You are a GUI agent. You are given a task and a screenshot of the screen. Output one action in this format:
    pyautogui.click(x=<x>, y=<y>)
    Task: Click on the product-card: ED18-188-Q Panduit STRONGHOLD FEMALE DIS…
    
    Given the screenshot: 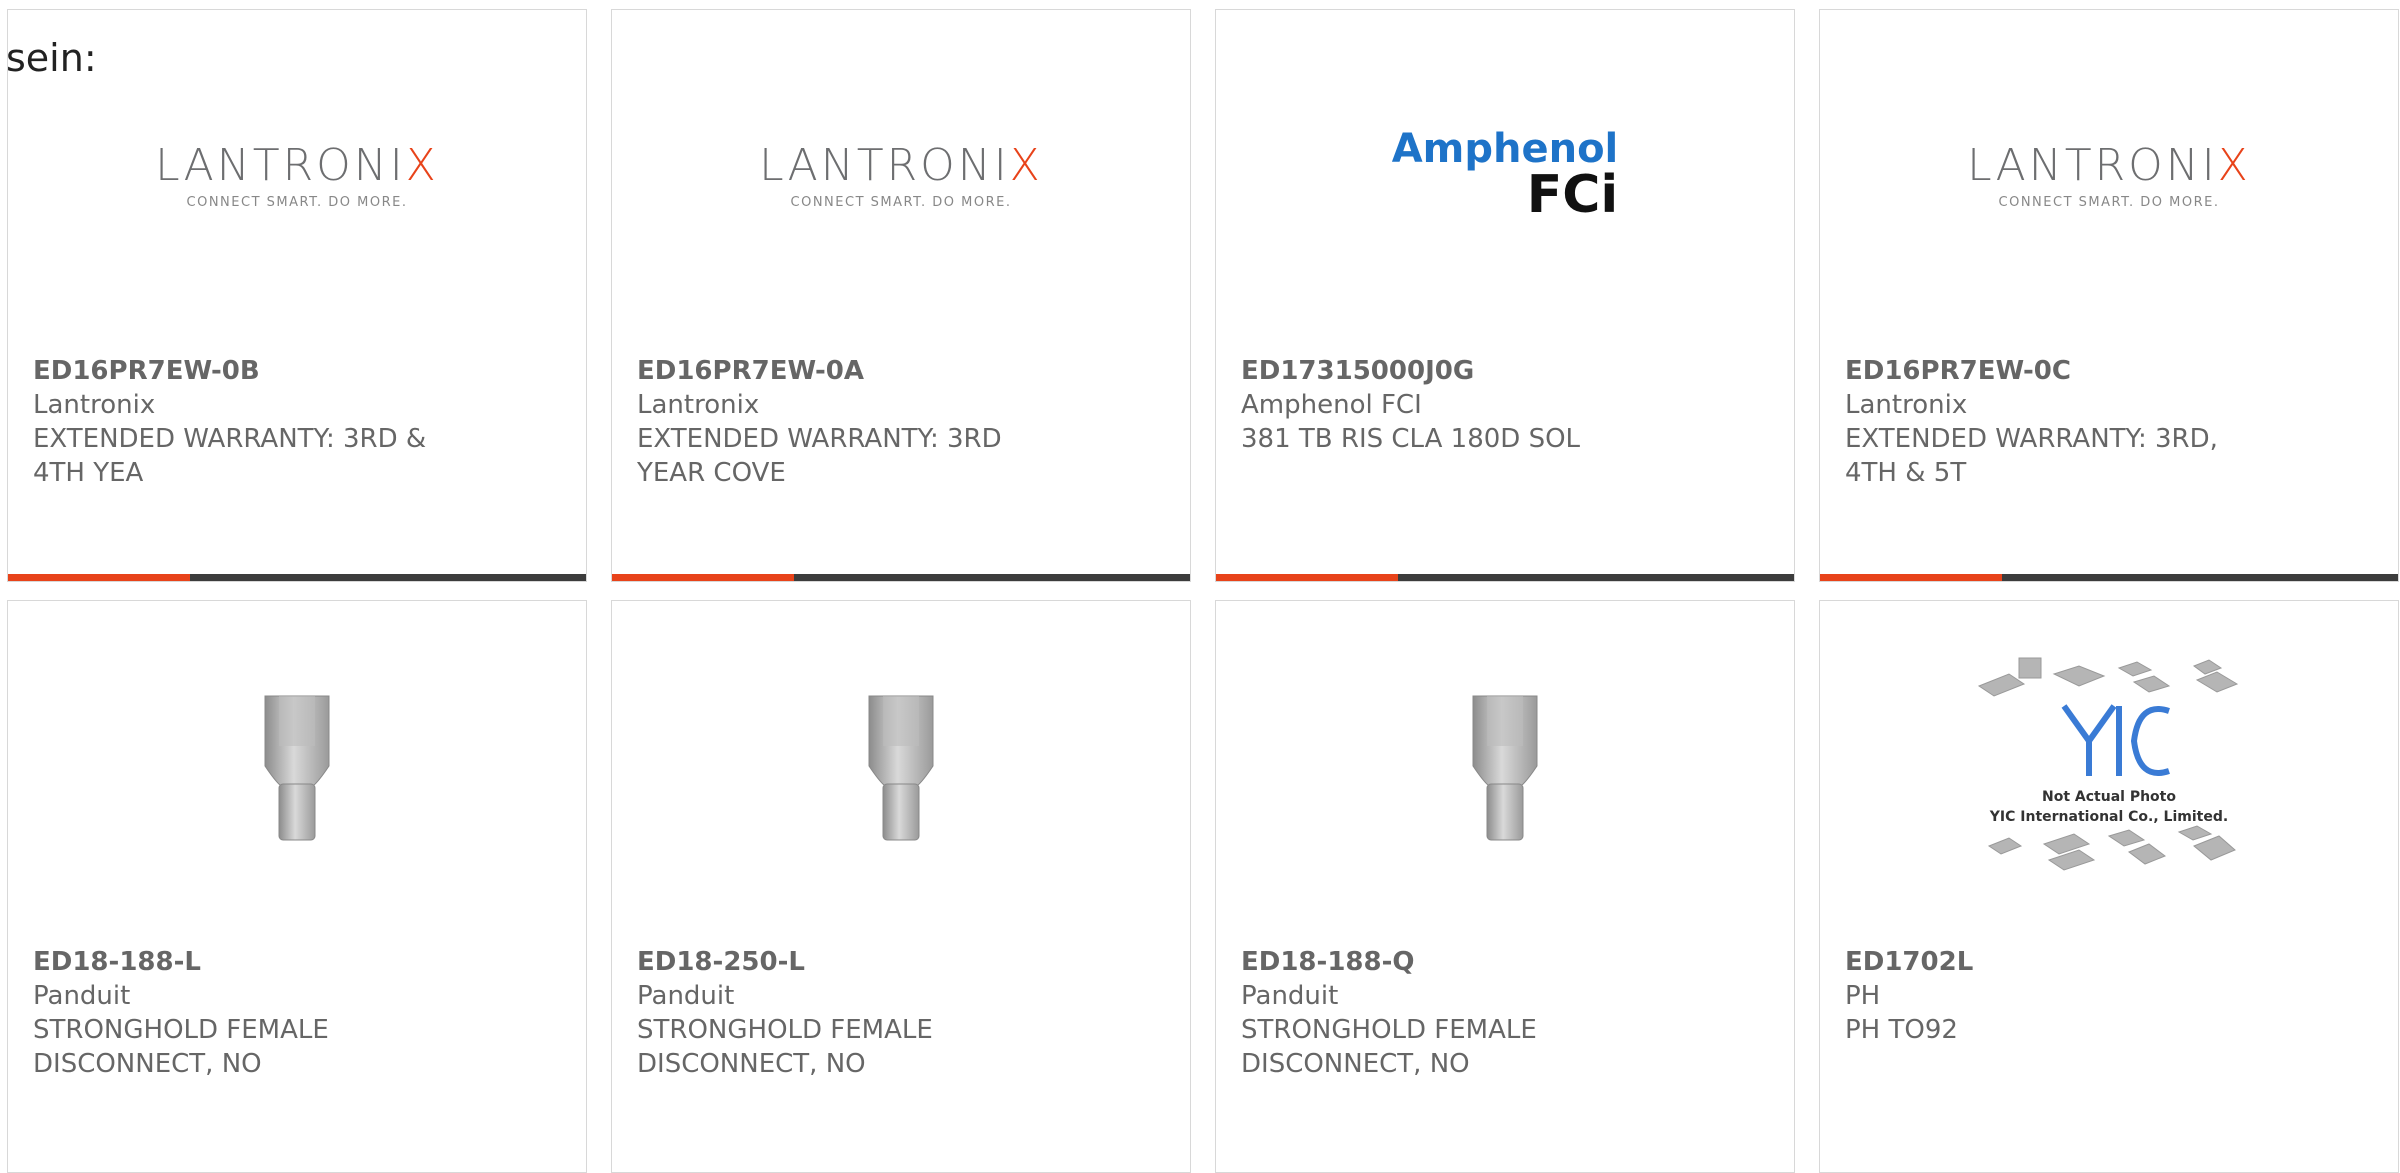 What is the action you would take?
    pyautogui.click(x=1505, y=886)
    